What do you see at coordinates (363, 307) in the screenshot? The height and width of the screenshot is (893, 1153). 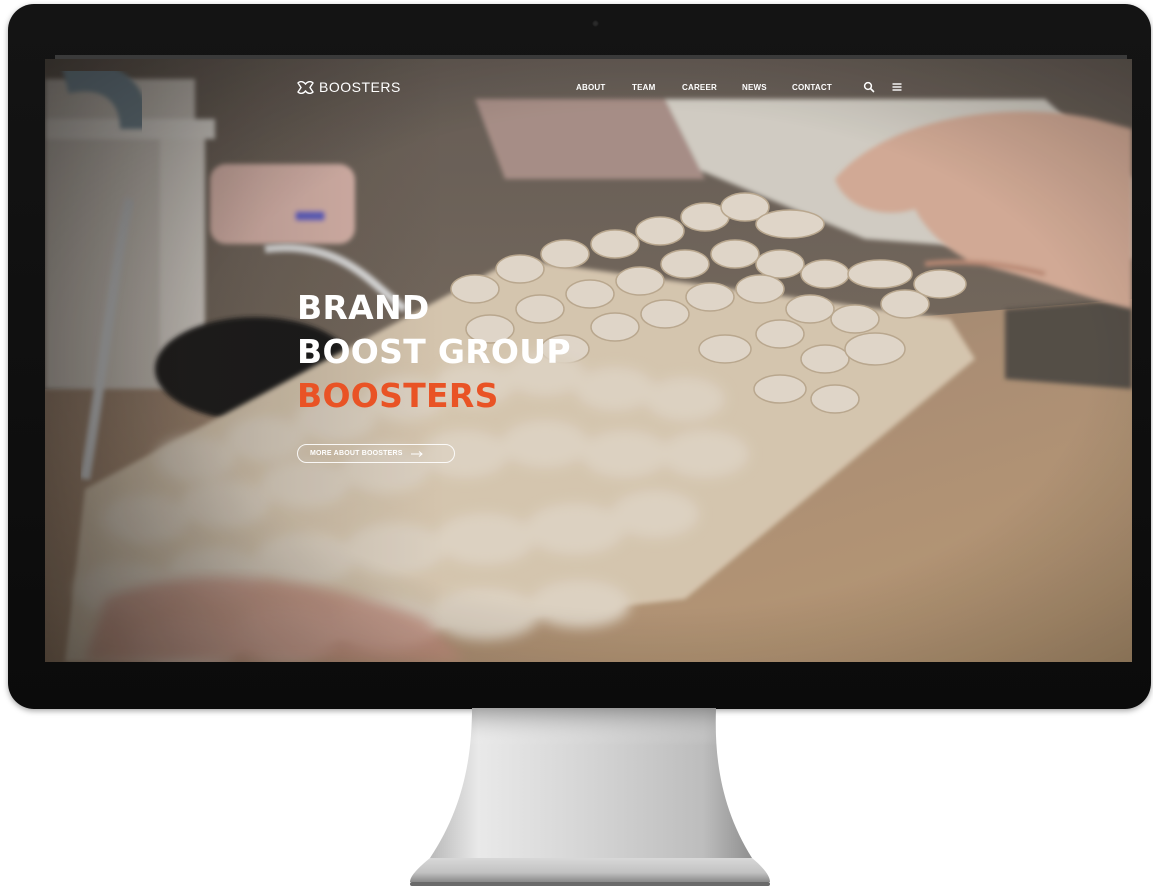 I see `headline-line-brand: BRAND` at bounding box center [363, 307].